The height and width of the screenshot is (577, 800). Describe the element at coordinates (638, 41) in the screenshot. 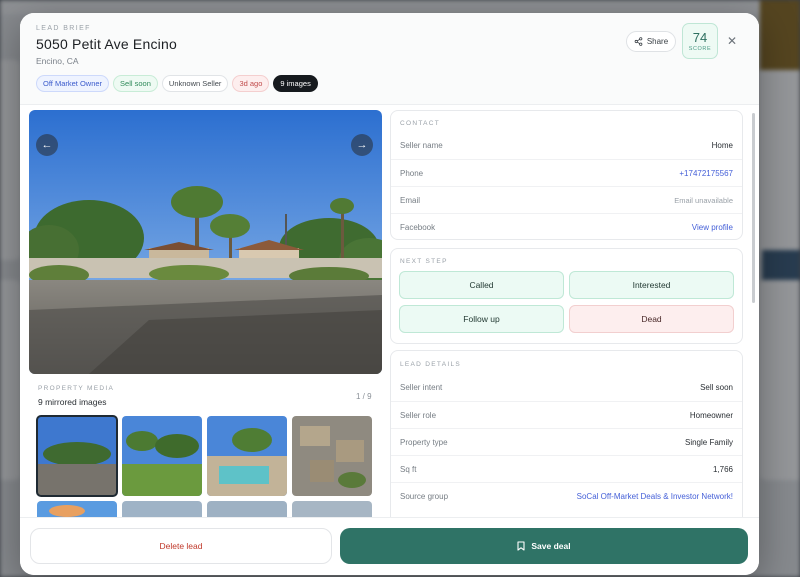

I see `share-icon` at that location.